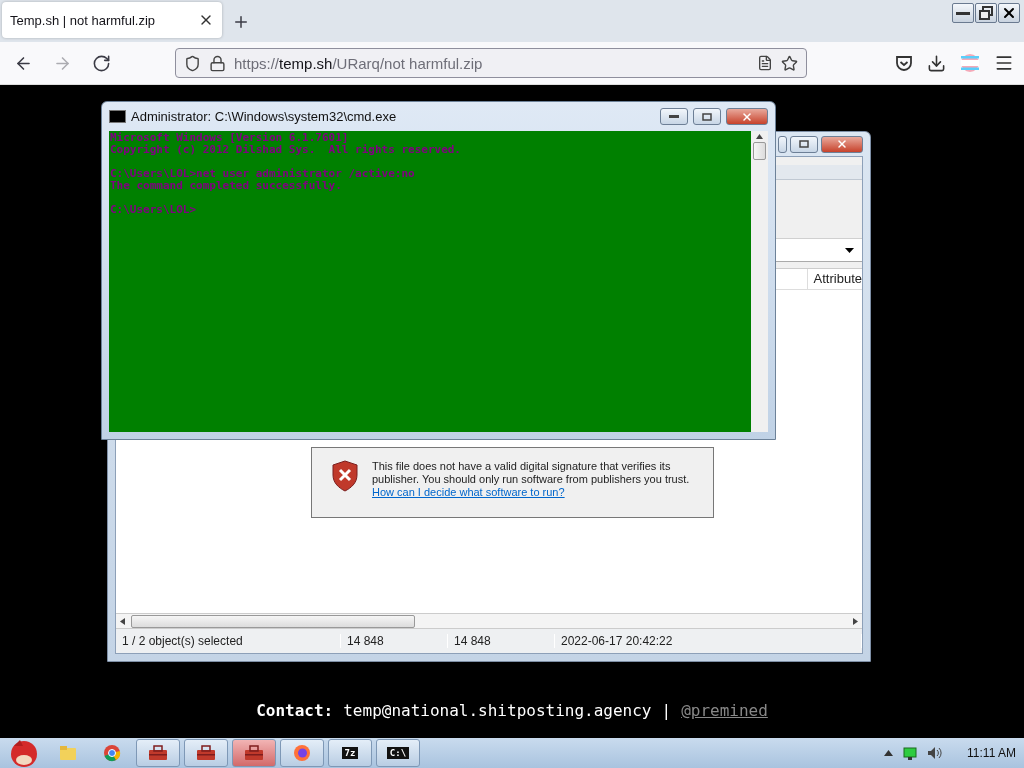  I want to click on console-line: Copyright (c) 2012 Dilshad Sys. All rights reserved., so click(286, 150).